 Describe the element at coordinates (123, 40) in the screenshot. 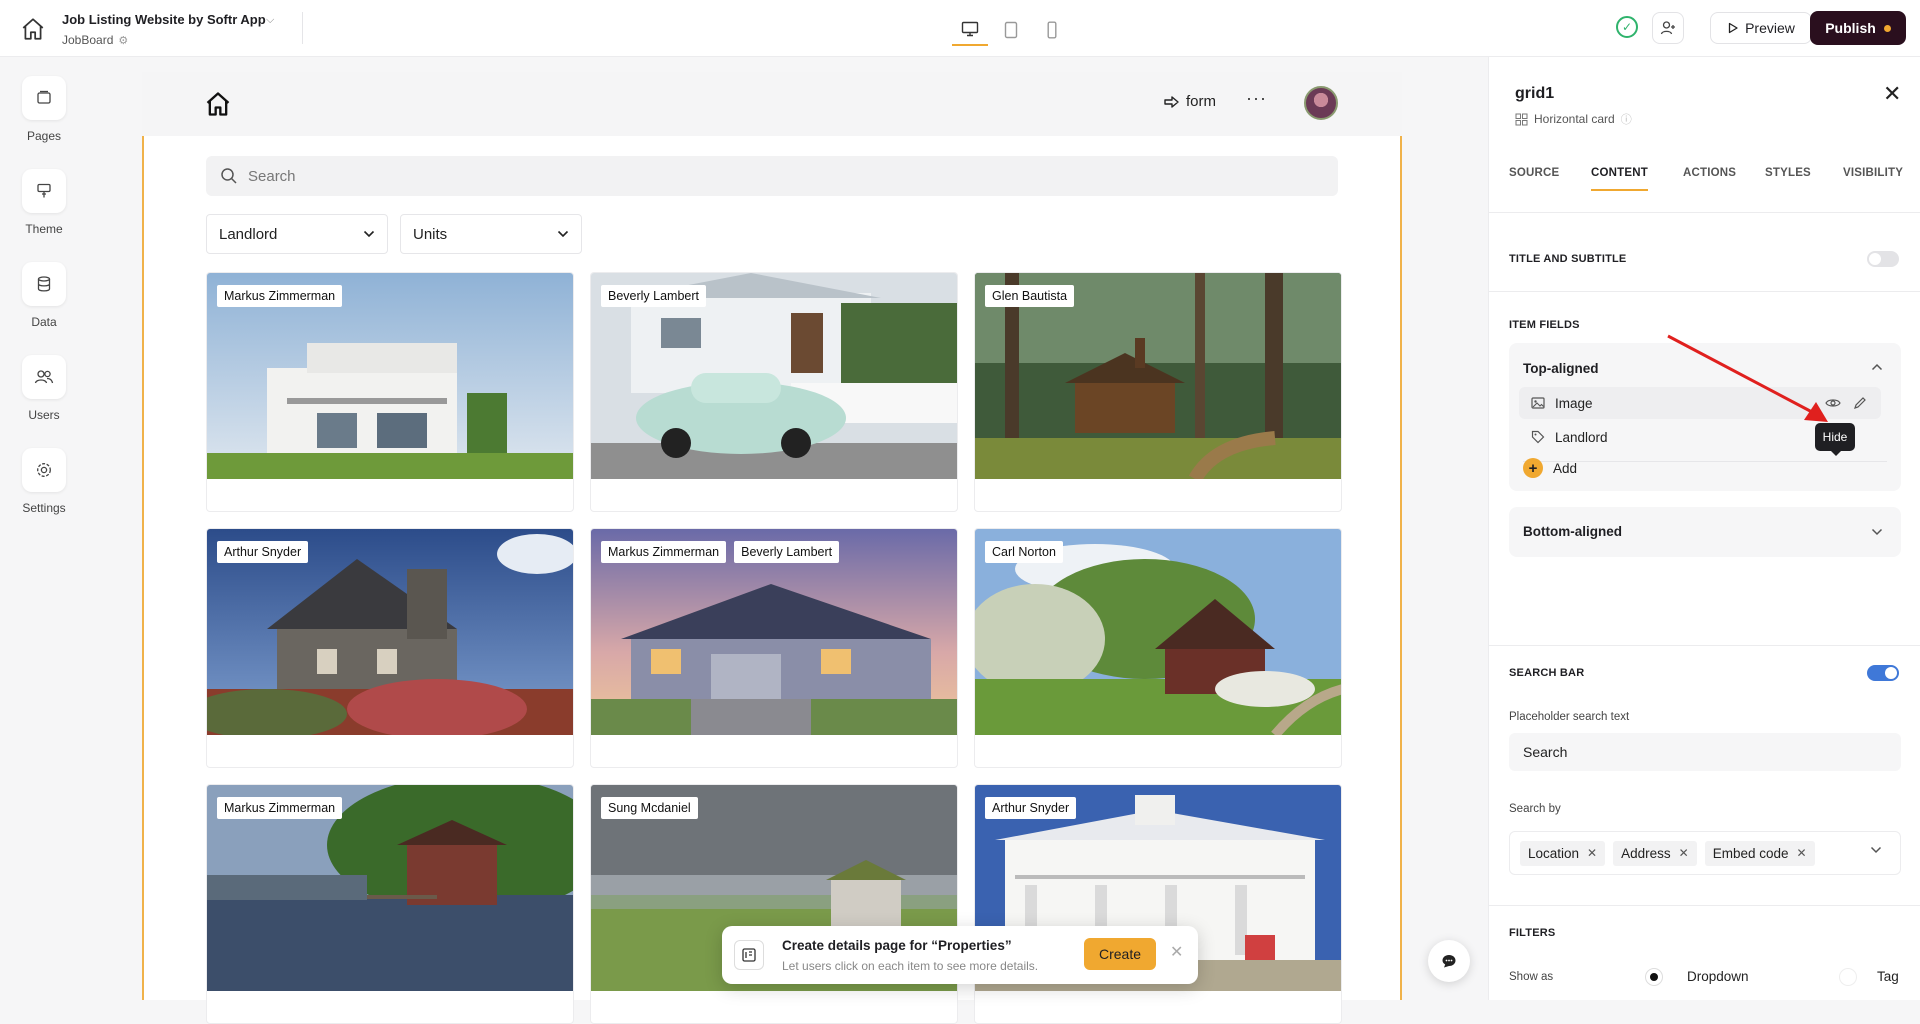

I see `gear-icon: ⚙` at that location.